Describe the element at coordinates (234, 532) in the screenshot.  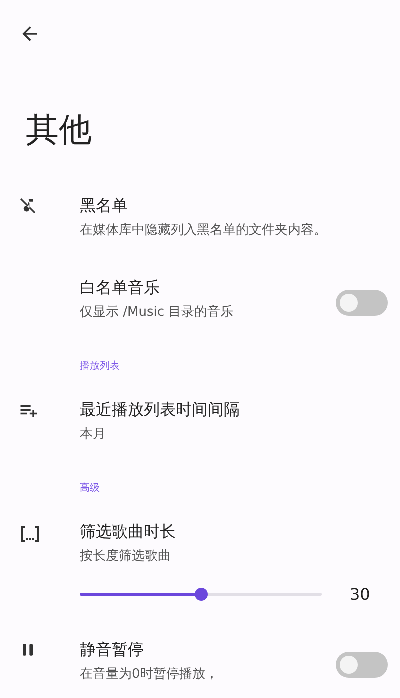
I see `setting-title: 筛选歌曲时长` at that location.